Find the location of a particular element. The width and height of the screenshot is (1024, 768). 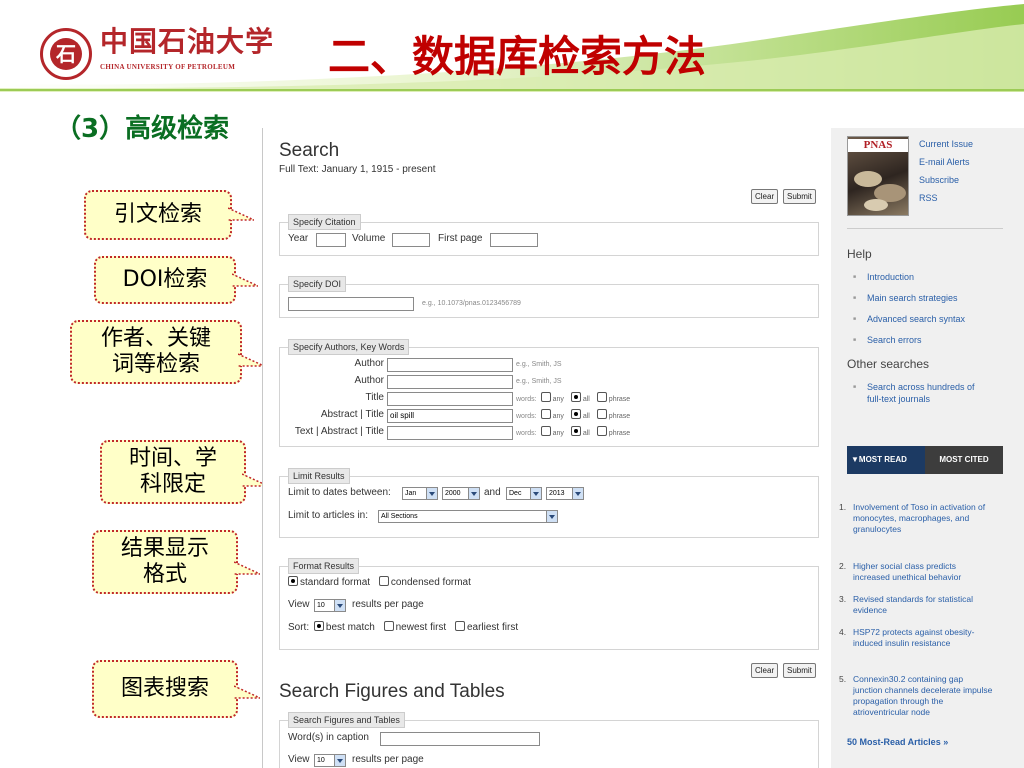

sidebar-divider is located at coordinates (925, 228).